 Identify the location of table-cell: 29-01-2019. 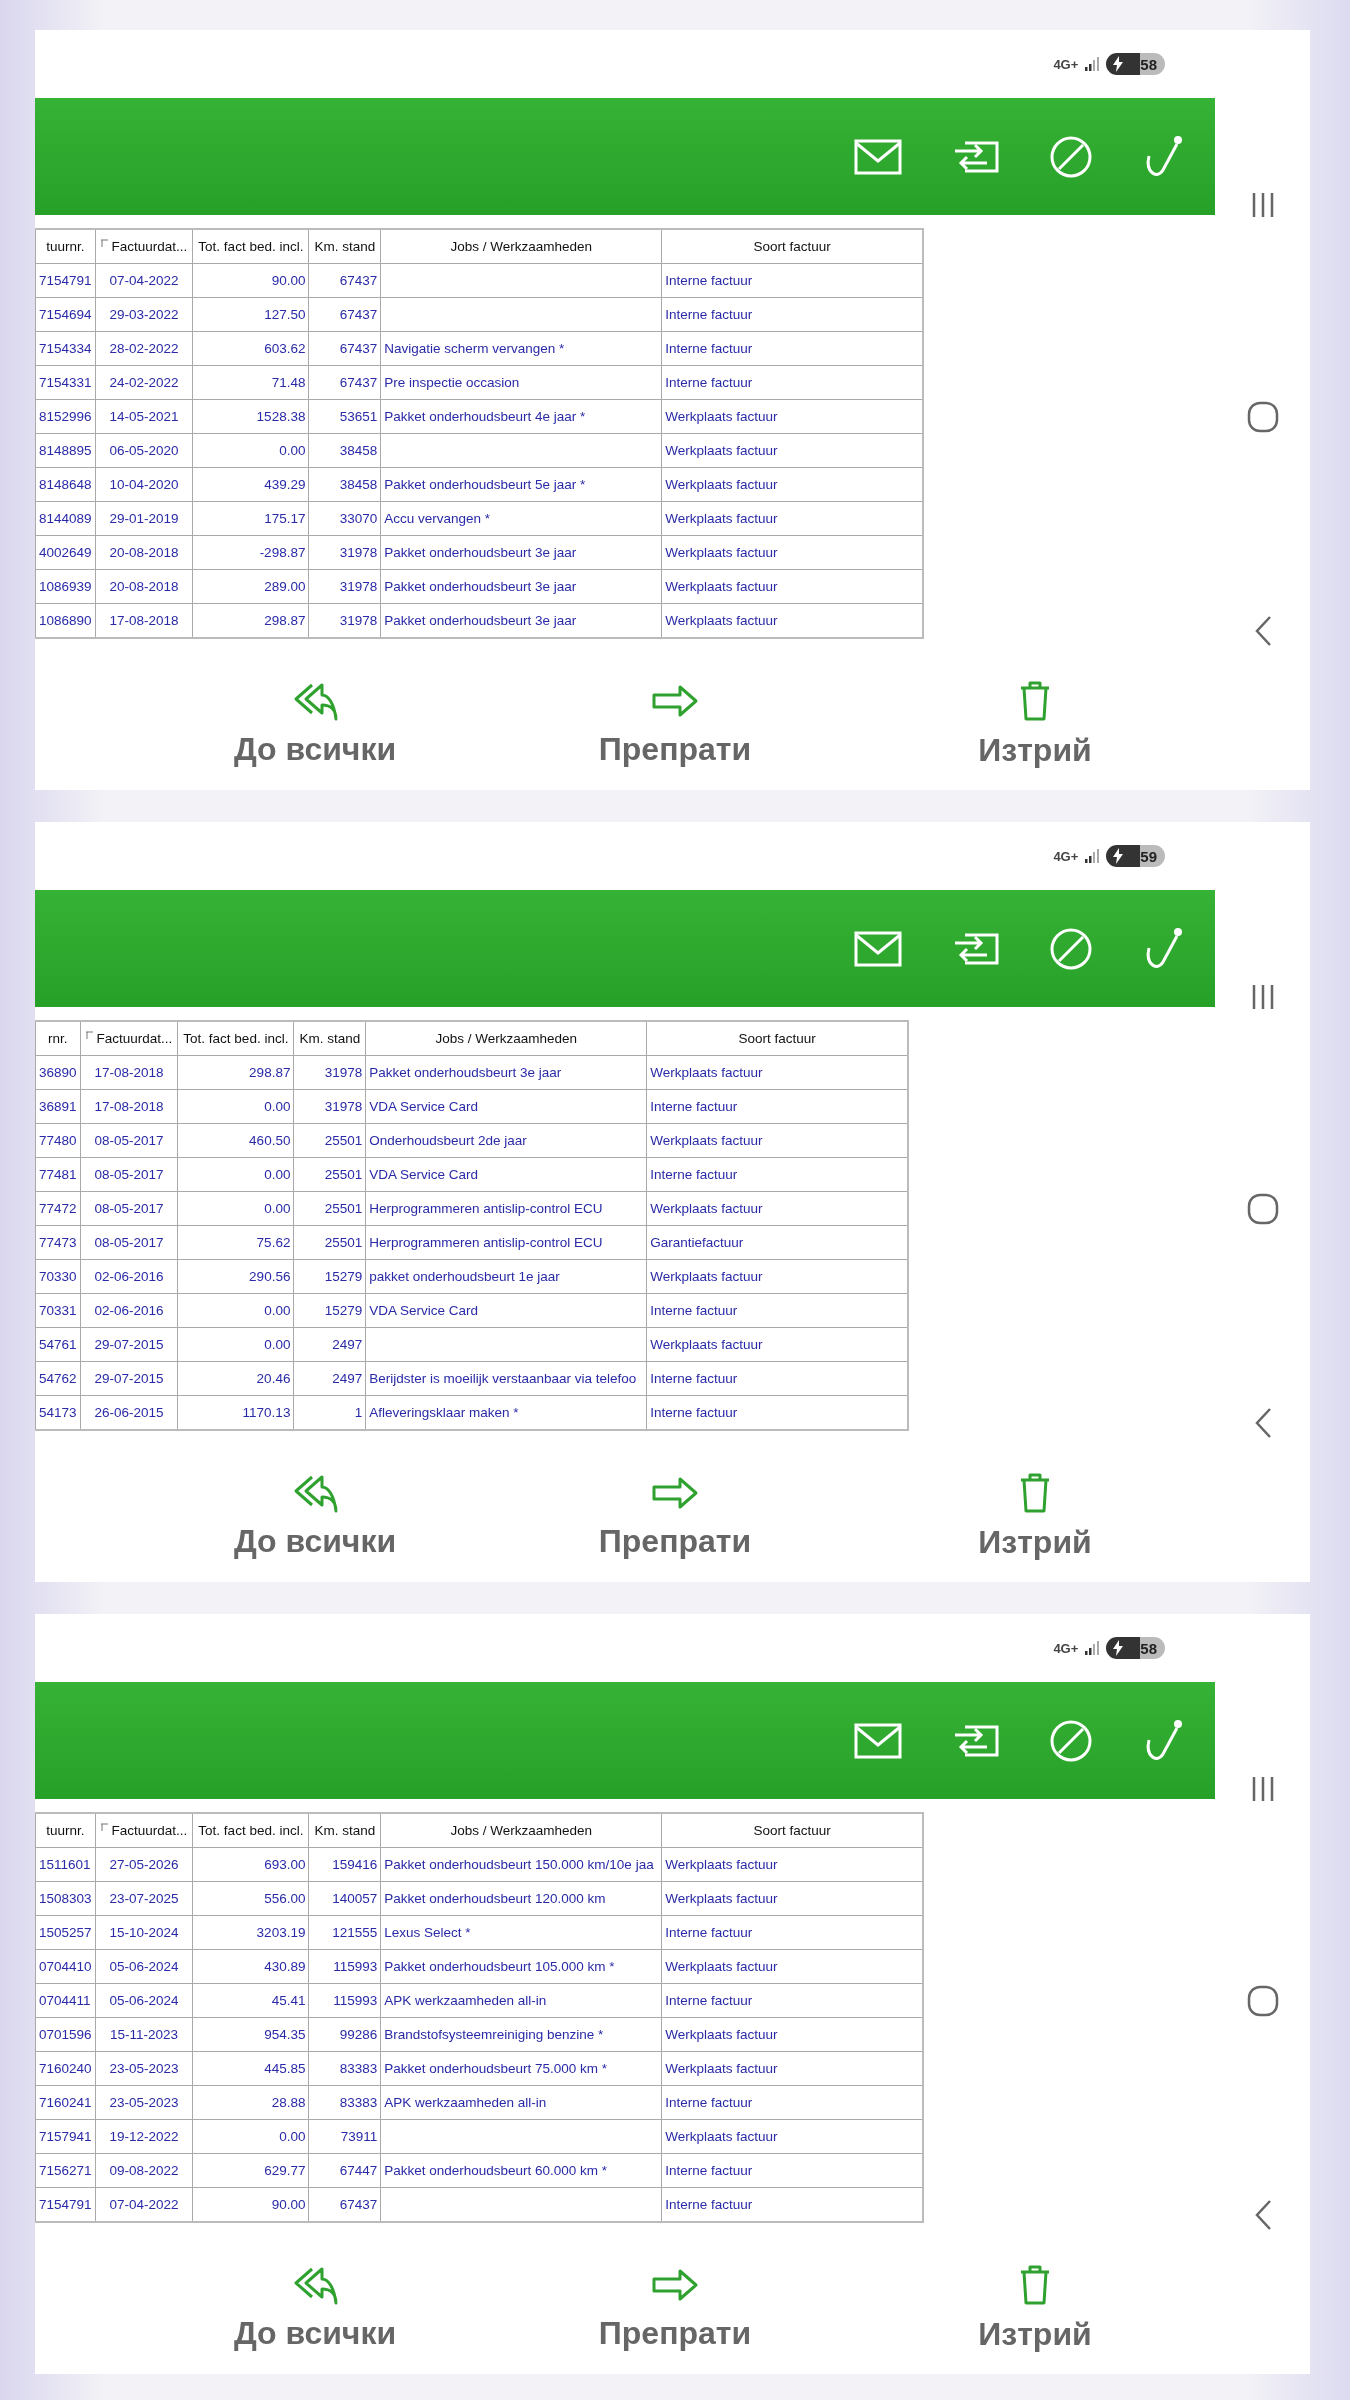
(144, 518).